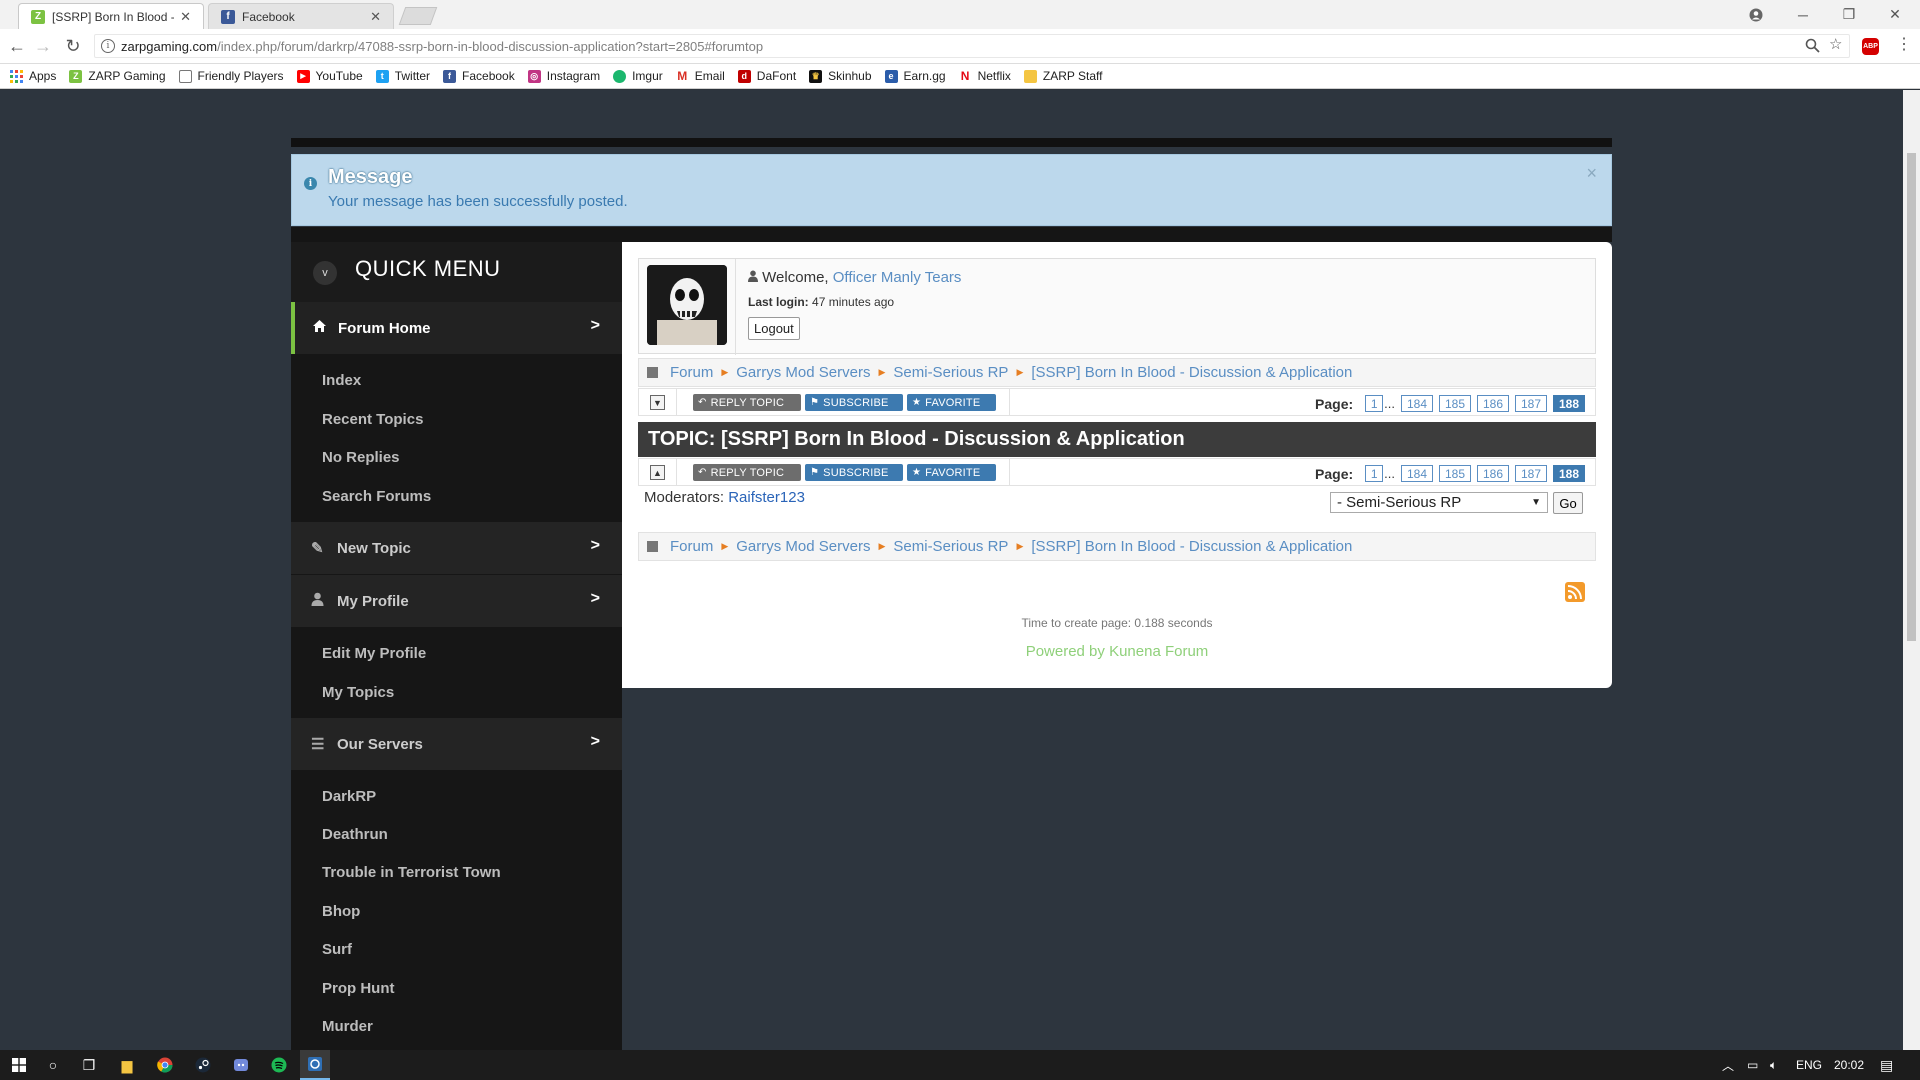  I want to click on search-icon: ○, so click(53, 1065).